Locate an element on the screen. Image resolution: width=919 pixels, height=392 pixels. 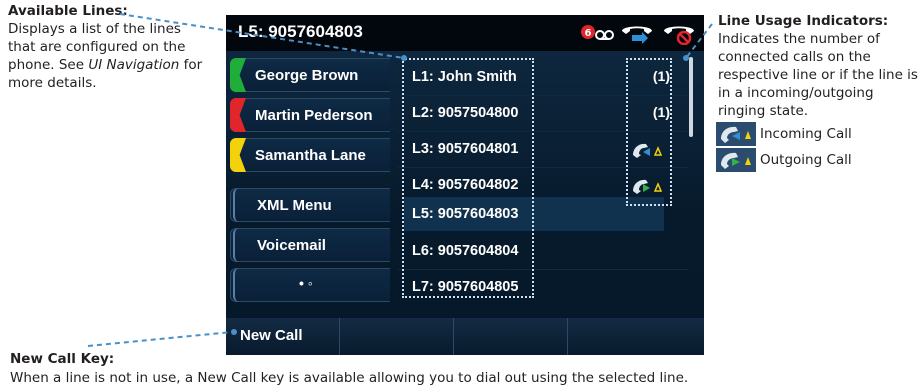
outgoing-legend-label: Outgoing Call is located at coordinates (806, 160).